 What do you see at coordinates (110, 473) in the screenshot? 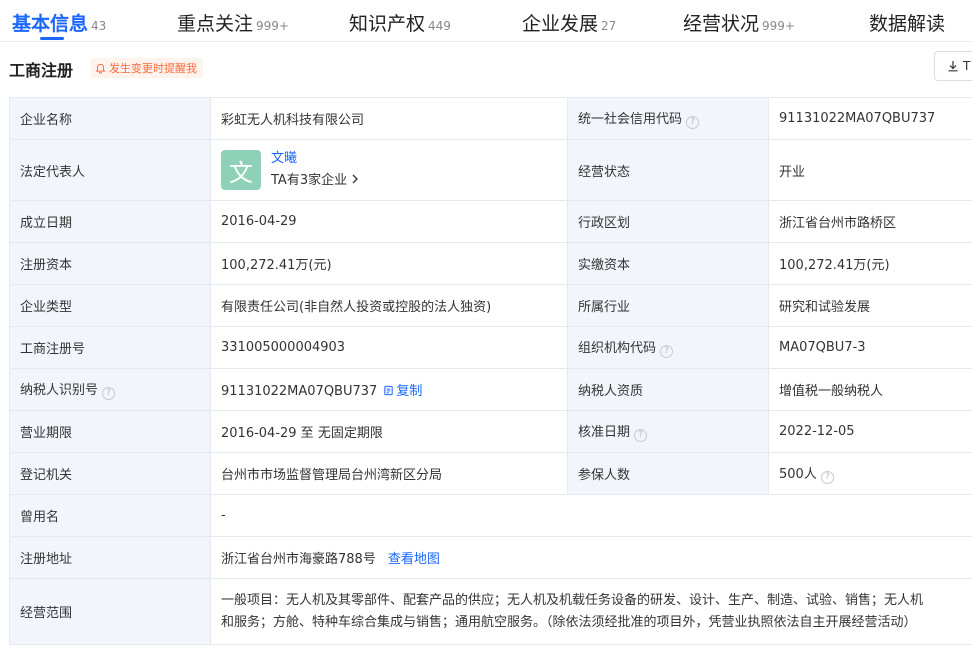
I see `field-label: 登记机关` at bounding box center [110, 473].